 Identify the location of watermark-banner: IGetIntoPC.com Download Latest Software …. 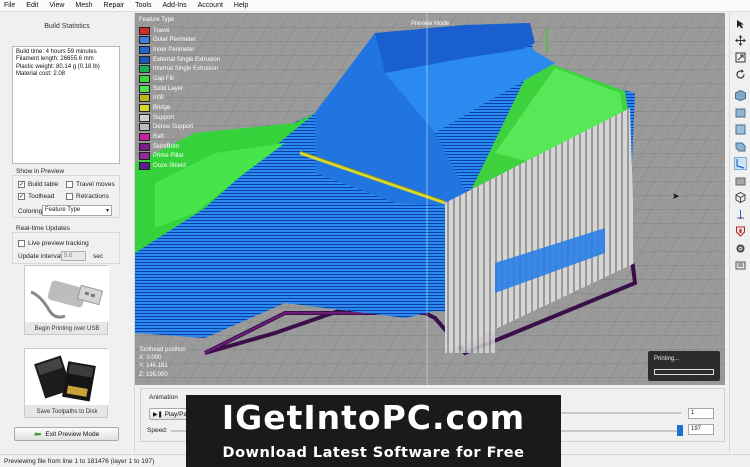
(373, 431).